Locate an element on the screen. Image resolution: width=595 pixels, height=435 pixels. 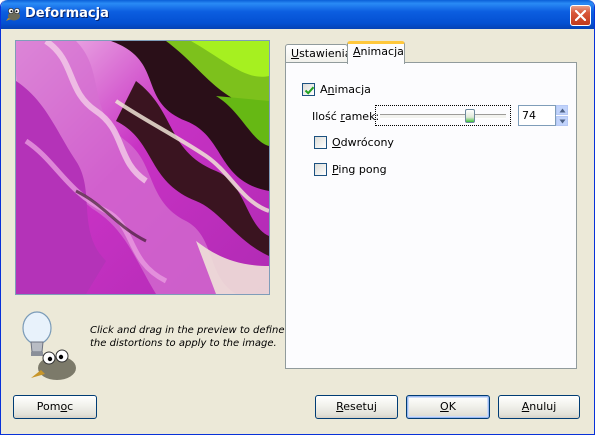
preview-hint-line-1: Click and drag in the preview to define is located at coordinates (187, 330).